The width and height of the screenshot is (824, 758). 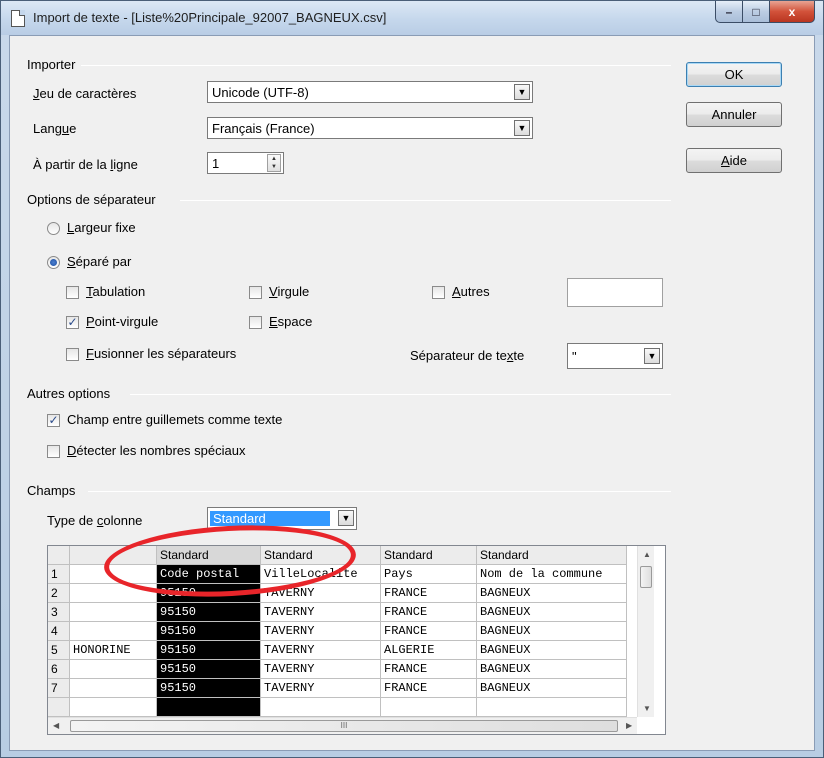 What do you see at coordinates (161, 353) in the screenshot?
I see `merge-separators-label: Fusionner les séparateurs` at bounding box center [161, 353].